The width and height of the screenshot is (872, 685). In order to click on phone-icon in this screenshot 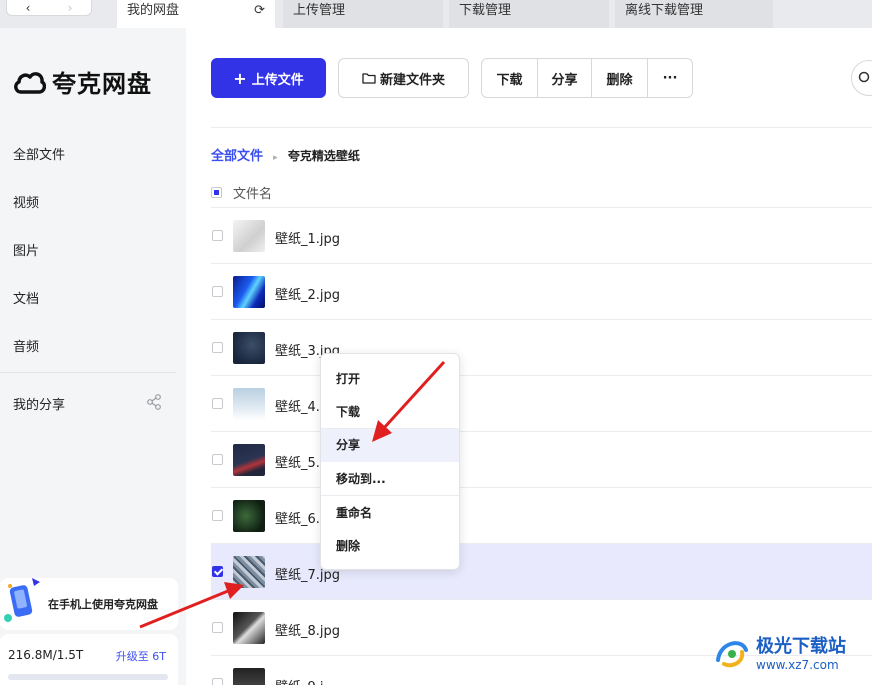, I will do `click(22, 600)`.